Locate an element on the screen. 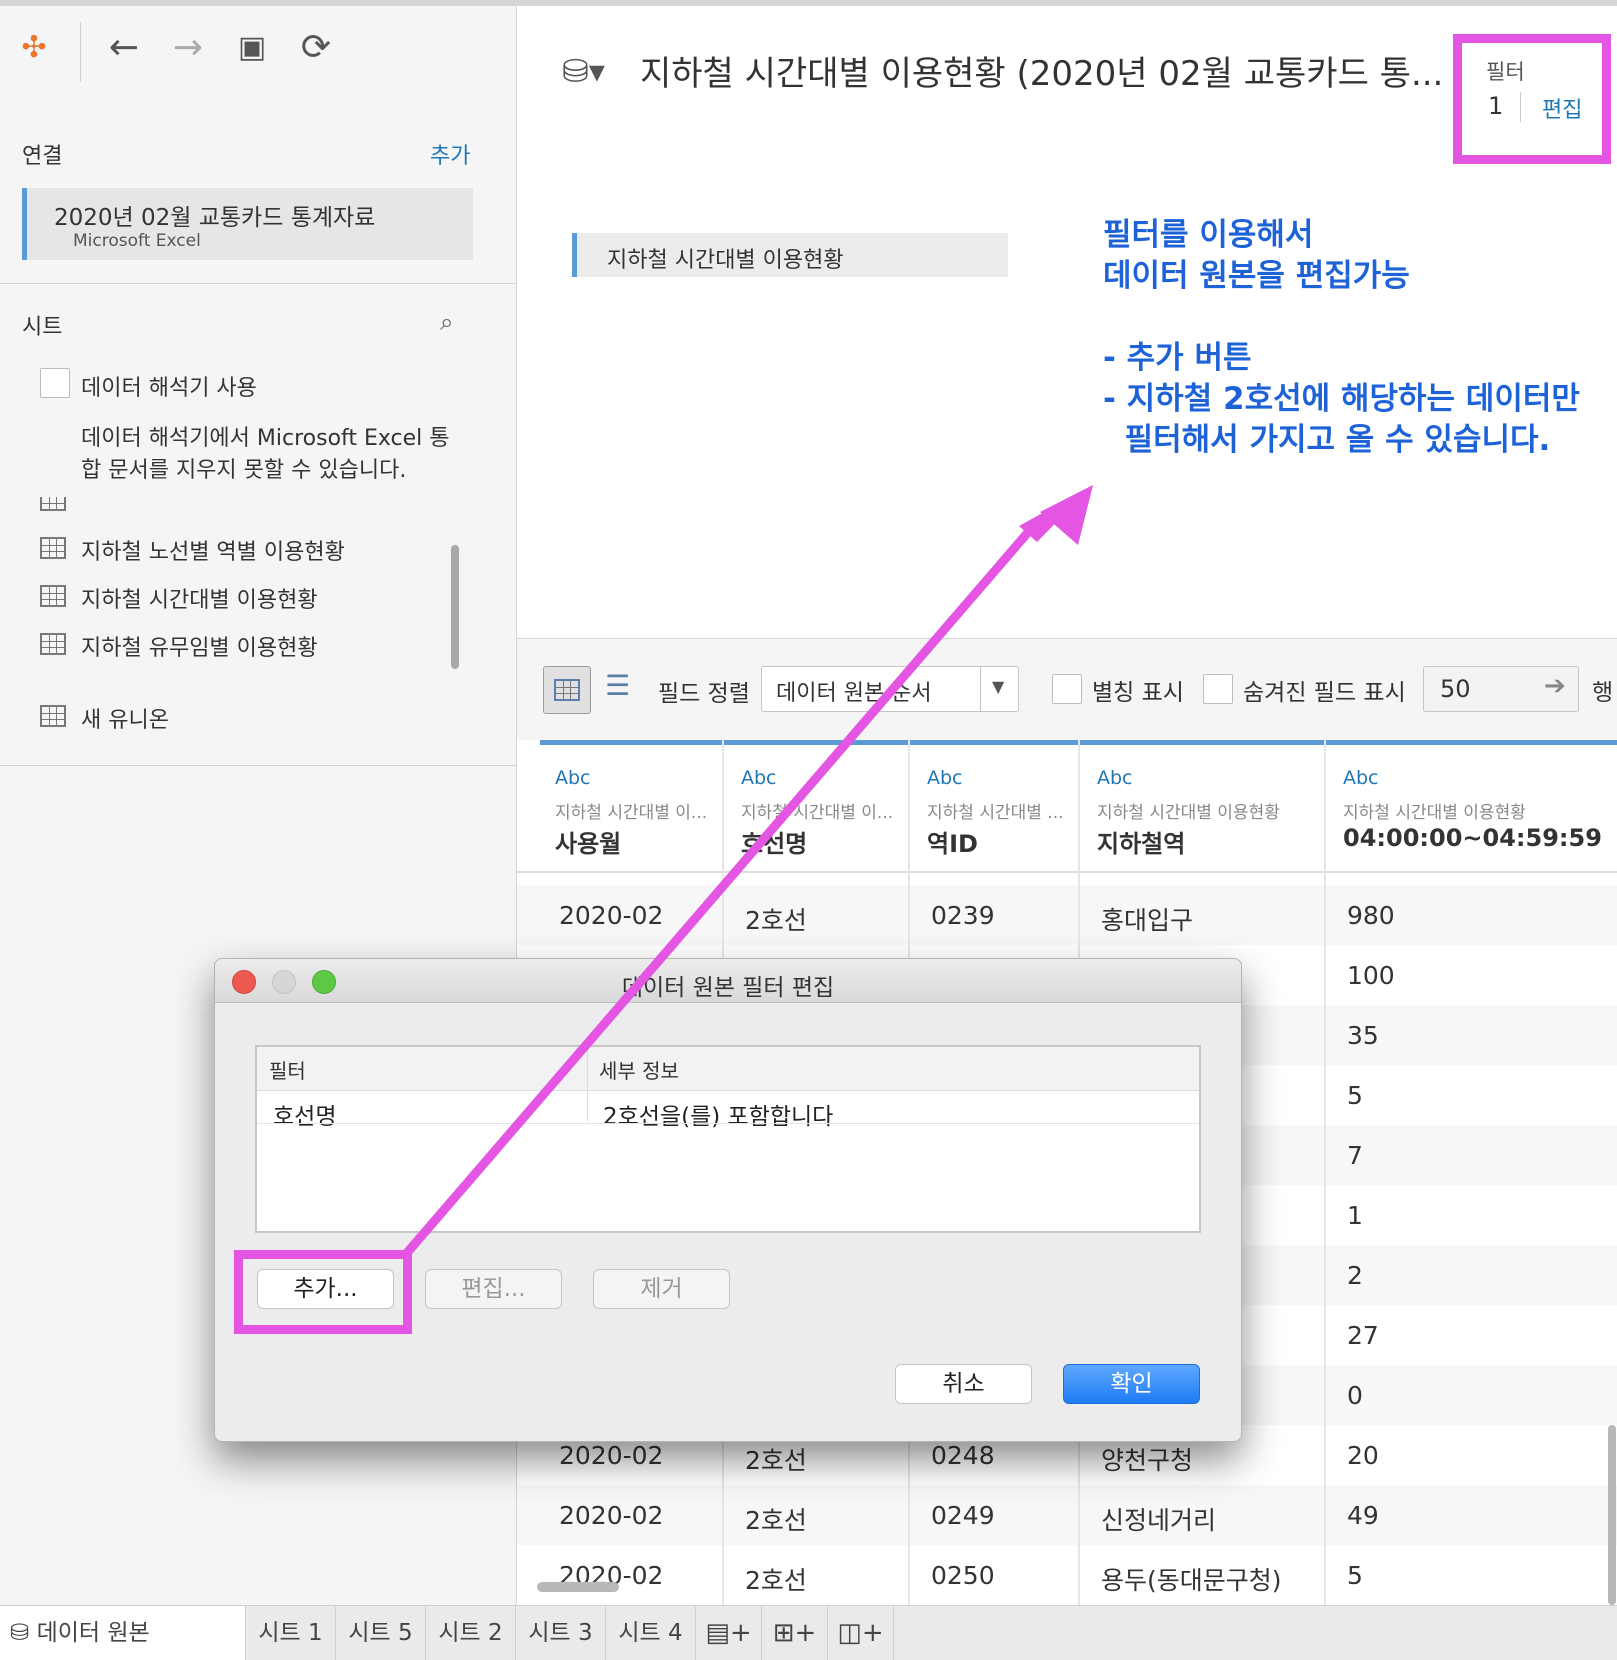  cancel-button: 취소 is located at coordinates (963, 1384).